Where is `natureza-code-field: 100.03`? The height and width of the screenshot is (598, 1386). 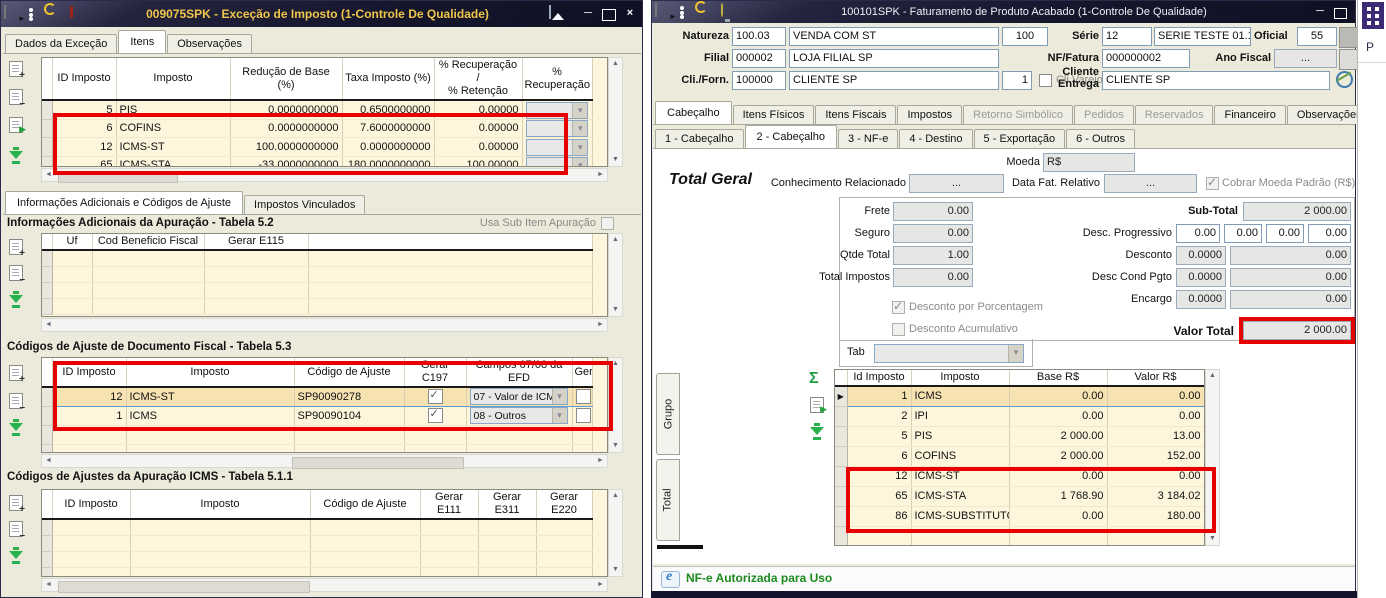
natureza-code-field: 100.03 is located at coordinates (759, 36).